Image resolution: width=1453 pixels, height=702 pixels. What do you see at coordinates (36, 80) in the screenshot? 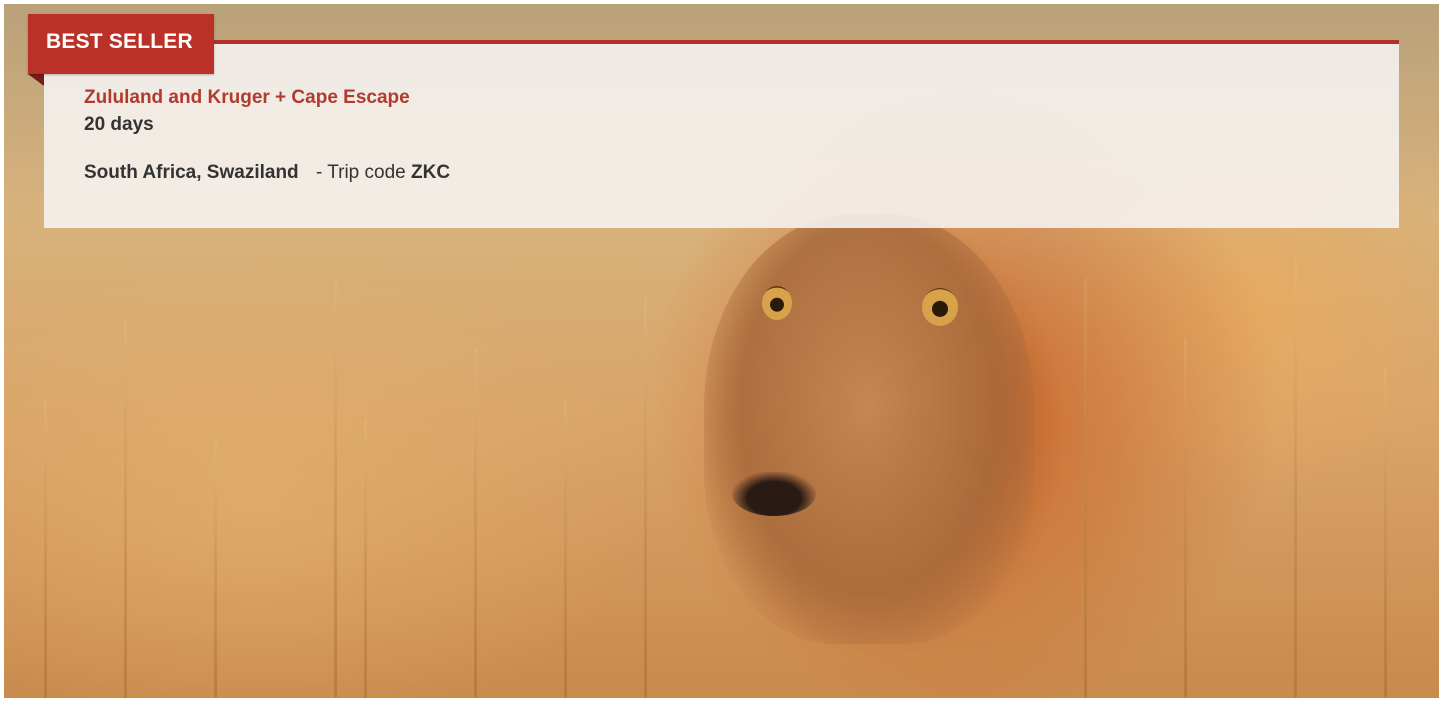
I see `ribbon-fold` at bounding box center [36, 80].